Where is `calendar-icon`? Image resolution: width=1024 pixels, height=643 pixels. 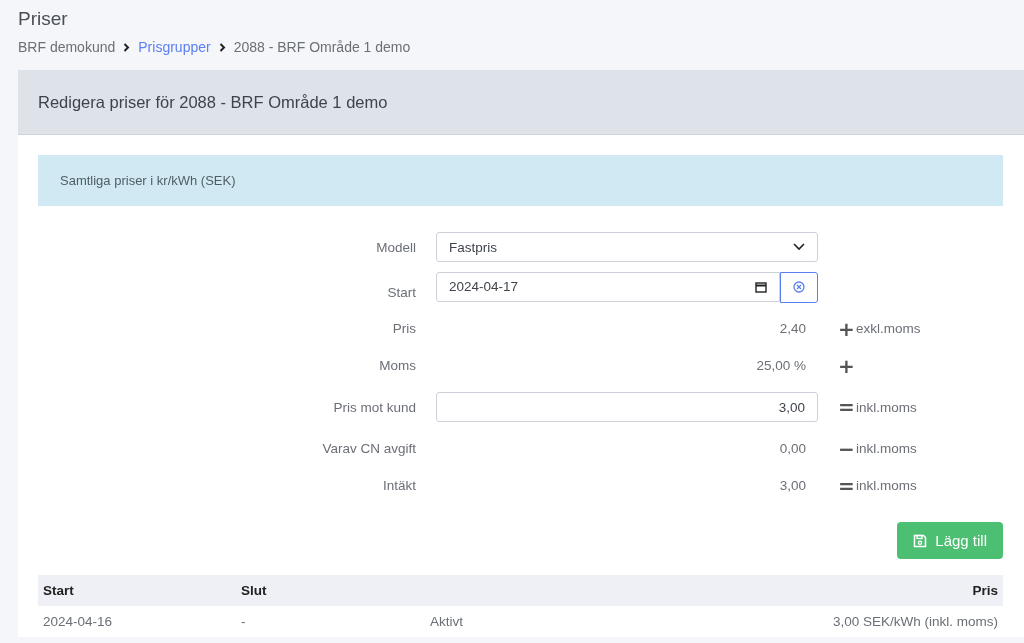 calendar-icon is located at coordinates (761, 286).